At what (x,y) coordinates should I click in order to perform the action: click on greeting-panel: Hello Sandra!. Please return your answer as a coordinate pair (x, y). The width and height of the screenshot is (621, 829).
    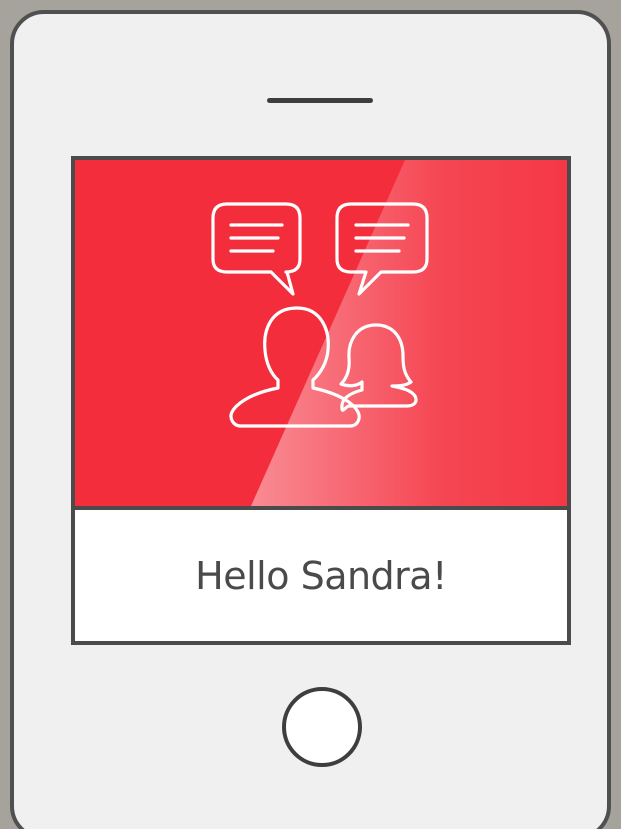
    Looking at the image, I should click on (321, 575).